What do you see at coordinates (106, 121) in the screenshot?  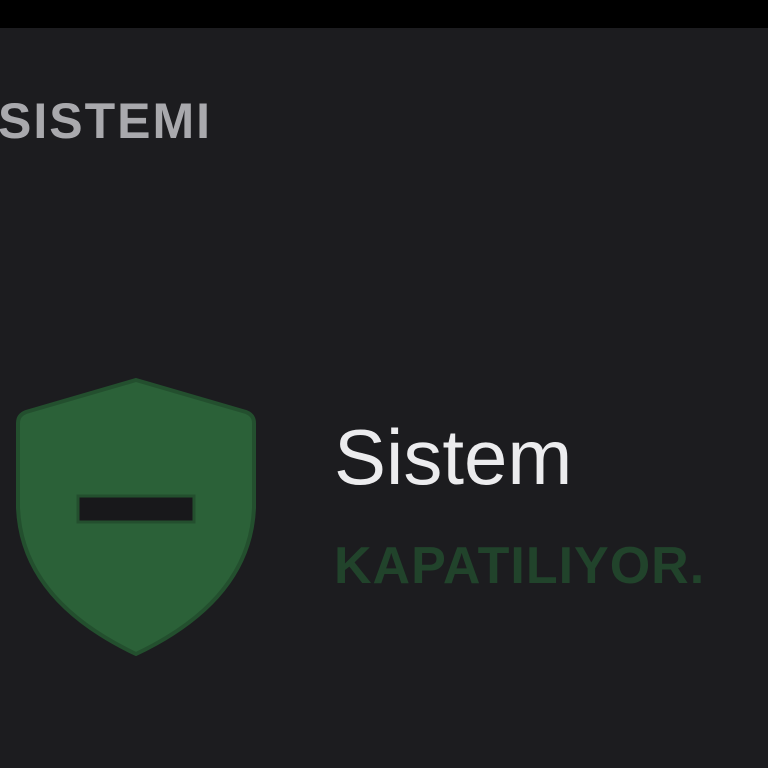 I see `page-title: SISTEMI` at bounding box center [106, 121].